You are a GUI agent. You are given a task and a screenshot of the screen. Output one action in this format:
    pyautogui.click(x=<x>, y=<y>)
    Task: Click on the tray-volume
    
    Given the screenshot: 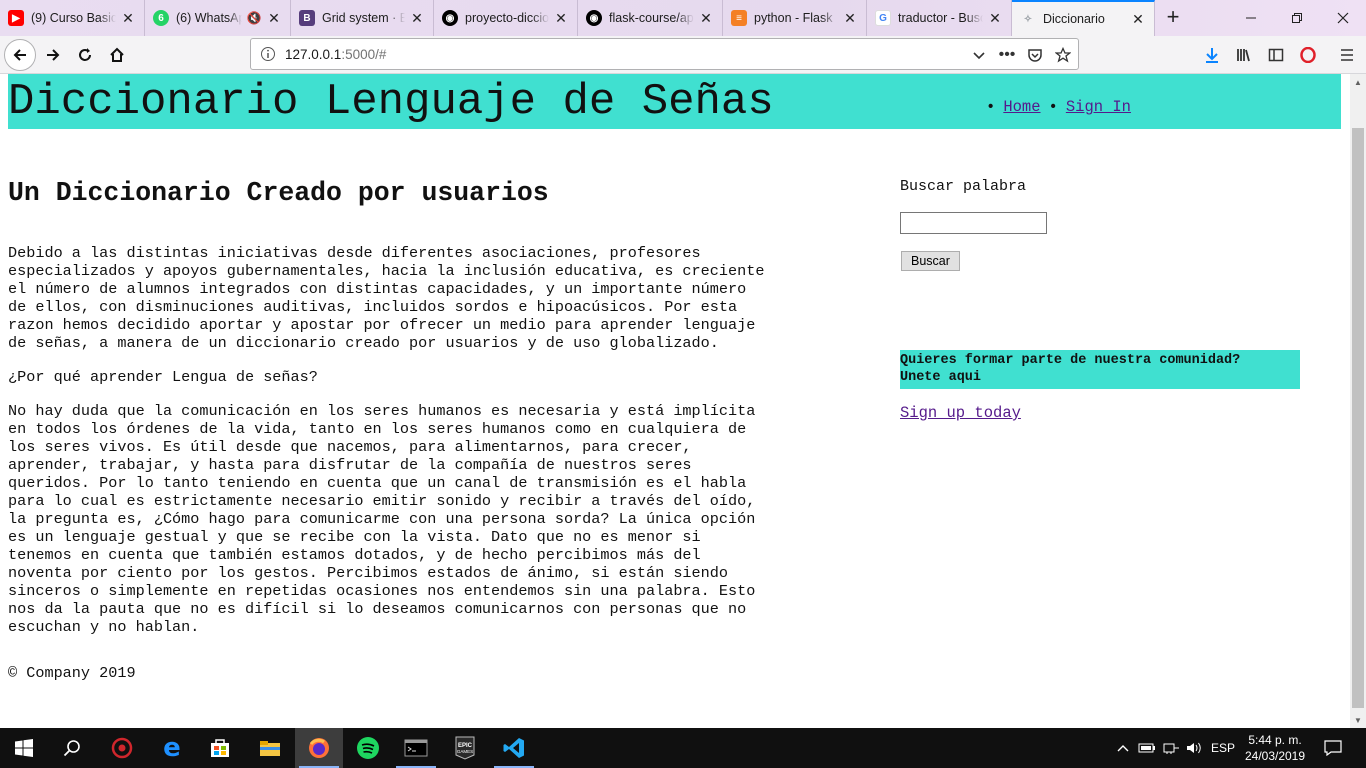 What is the action you would take?
    pyautogui.click(x=1195, y=748)
    